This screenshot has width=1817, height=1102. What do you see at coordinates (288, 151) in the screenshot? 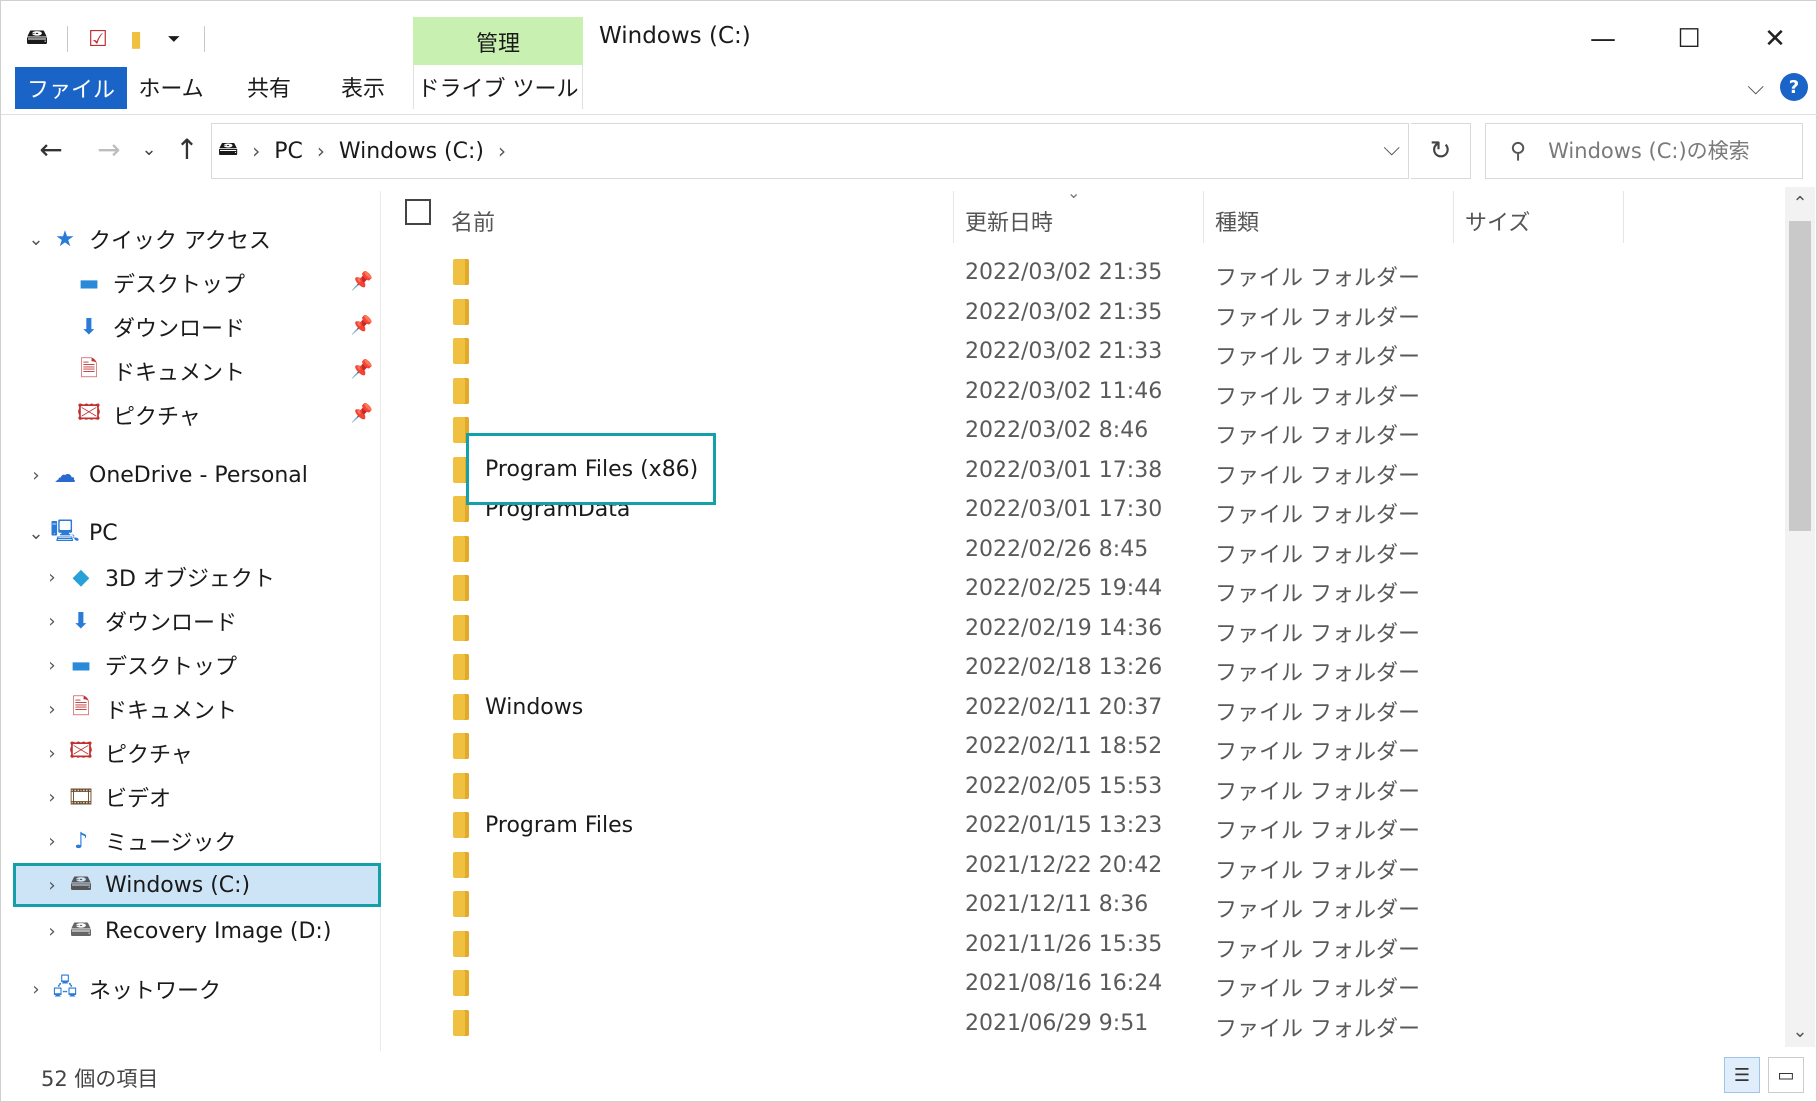
I see `breadcrumb-pc: PC` at bounding box center [288, 151].